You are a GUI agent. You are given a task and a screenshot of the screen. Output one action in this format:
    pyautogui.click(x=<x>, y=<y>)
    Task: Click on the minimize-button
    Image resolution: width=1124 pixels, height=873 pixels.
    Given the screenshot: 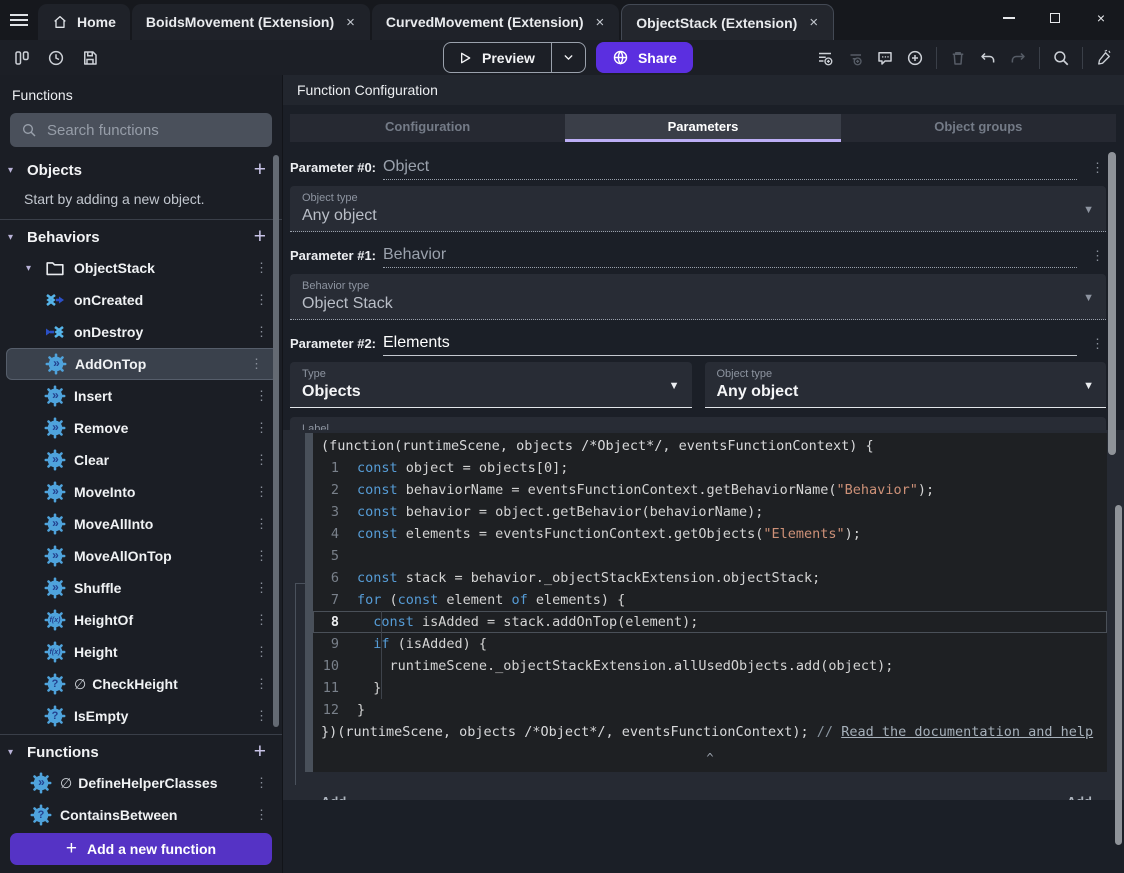 What is the action you would take?
    pyautogui.click(x=1009, y=18)
    